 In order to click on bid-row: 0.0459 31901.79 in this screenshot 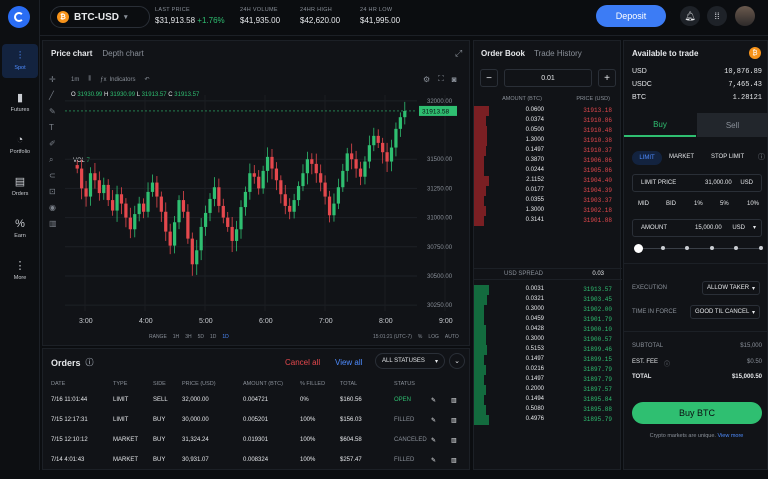, I will do `click(548, 320)`.